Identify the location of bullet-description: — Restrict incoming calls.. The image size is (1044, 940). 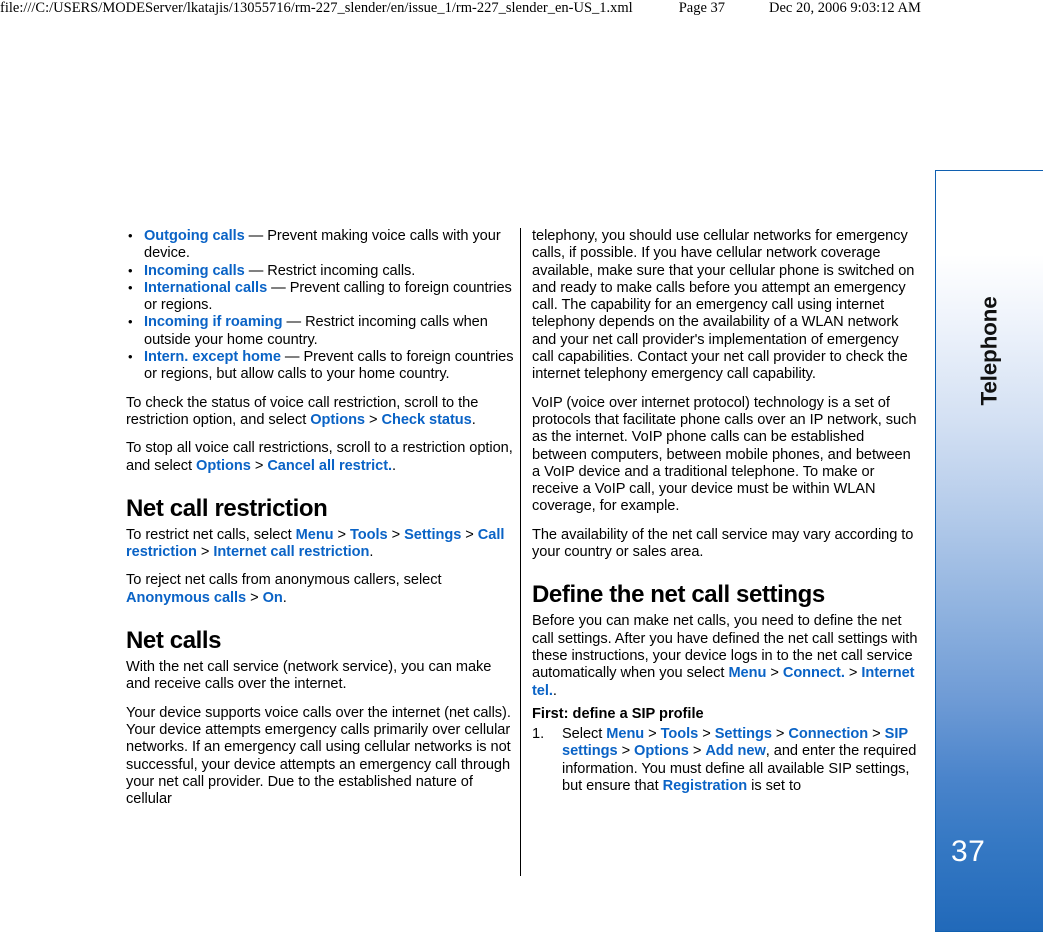
(330, 270).